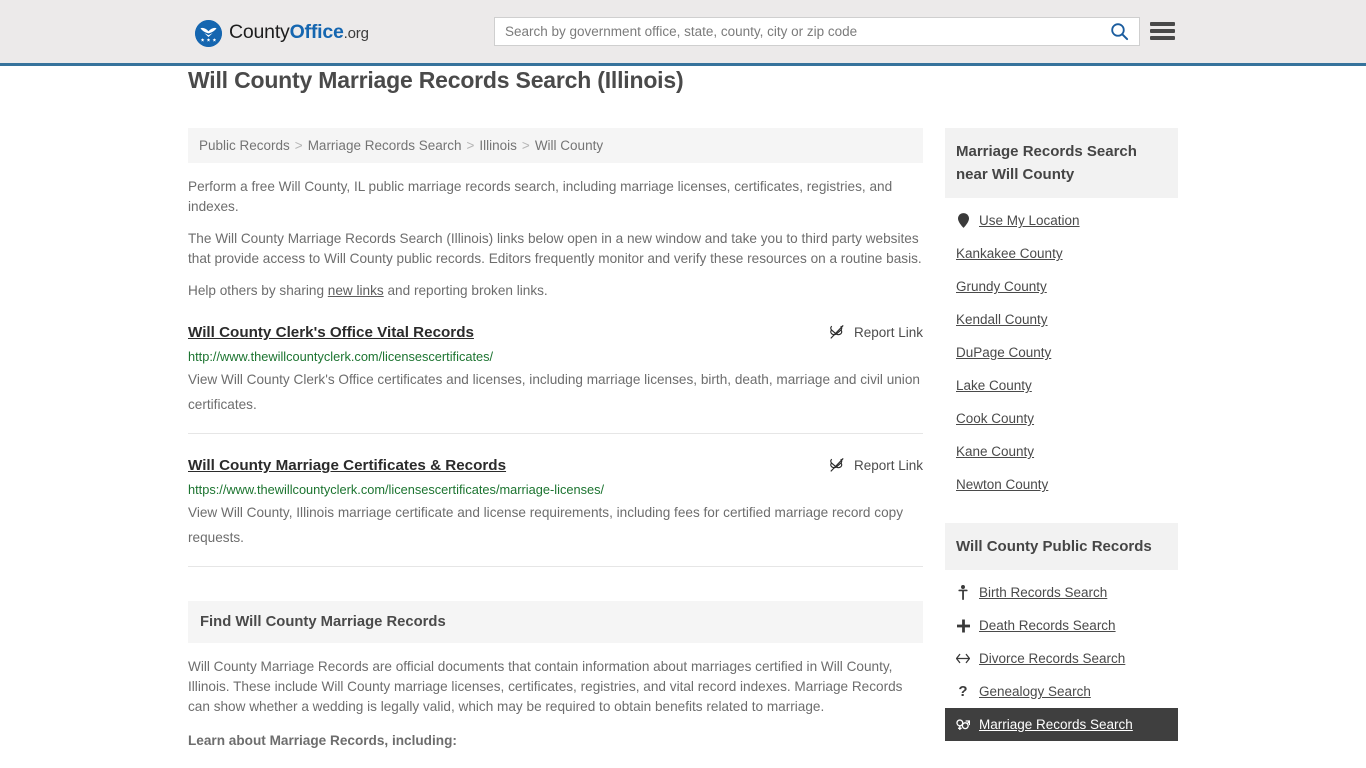 The height and width of the screenshot is (768, 1366). I want to click on sidebar-link: Death Records Search, so click(1047, 625).